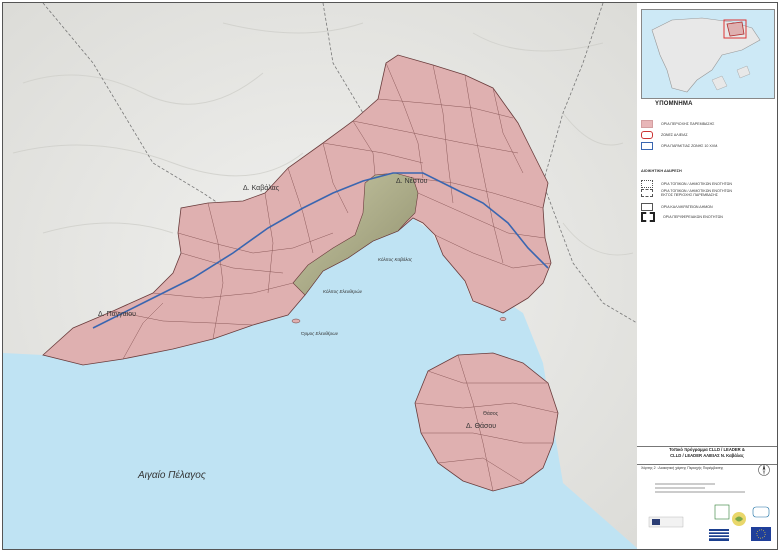  Describe the element at coordinates (648, 216) in the screenshot. I see `bold-dashed-boundary-icon` at that location.